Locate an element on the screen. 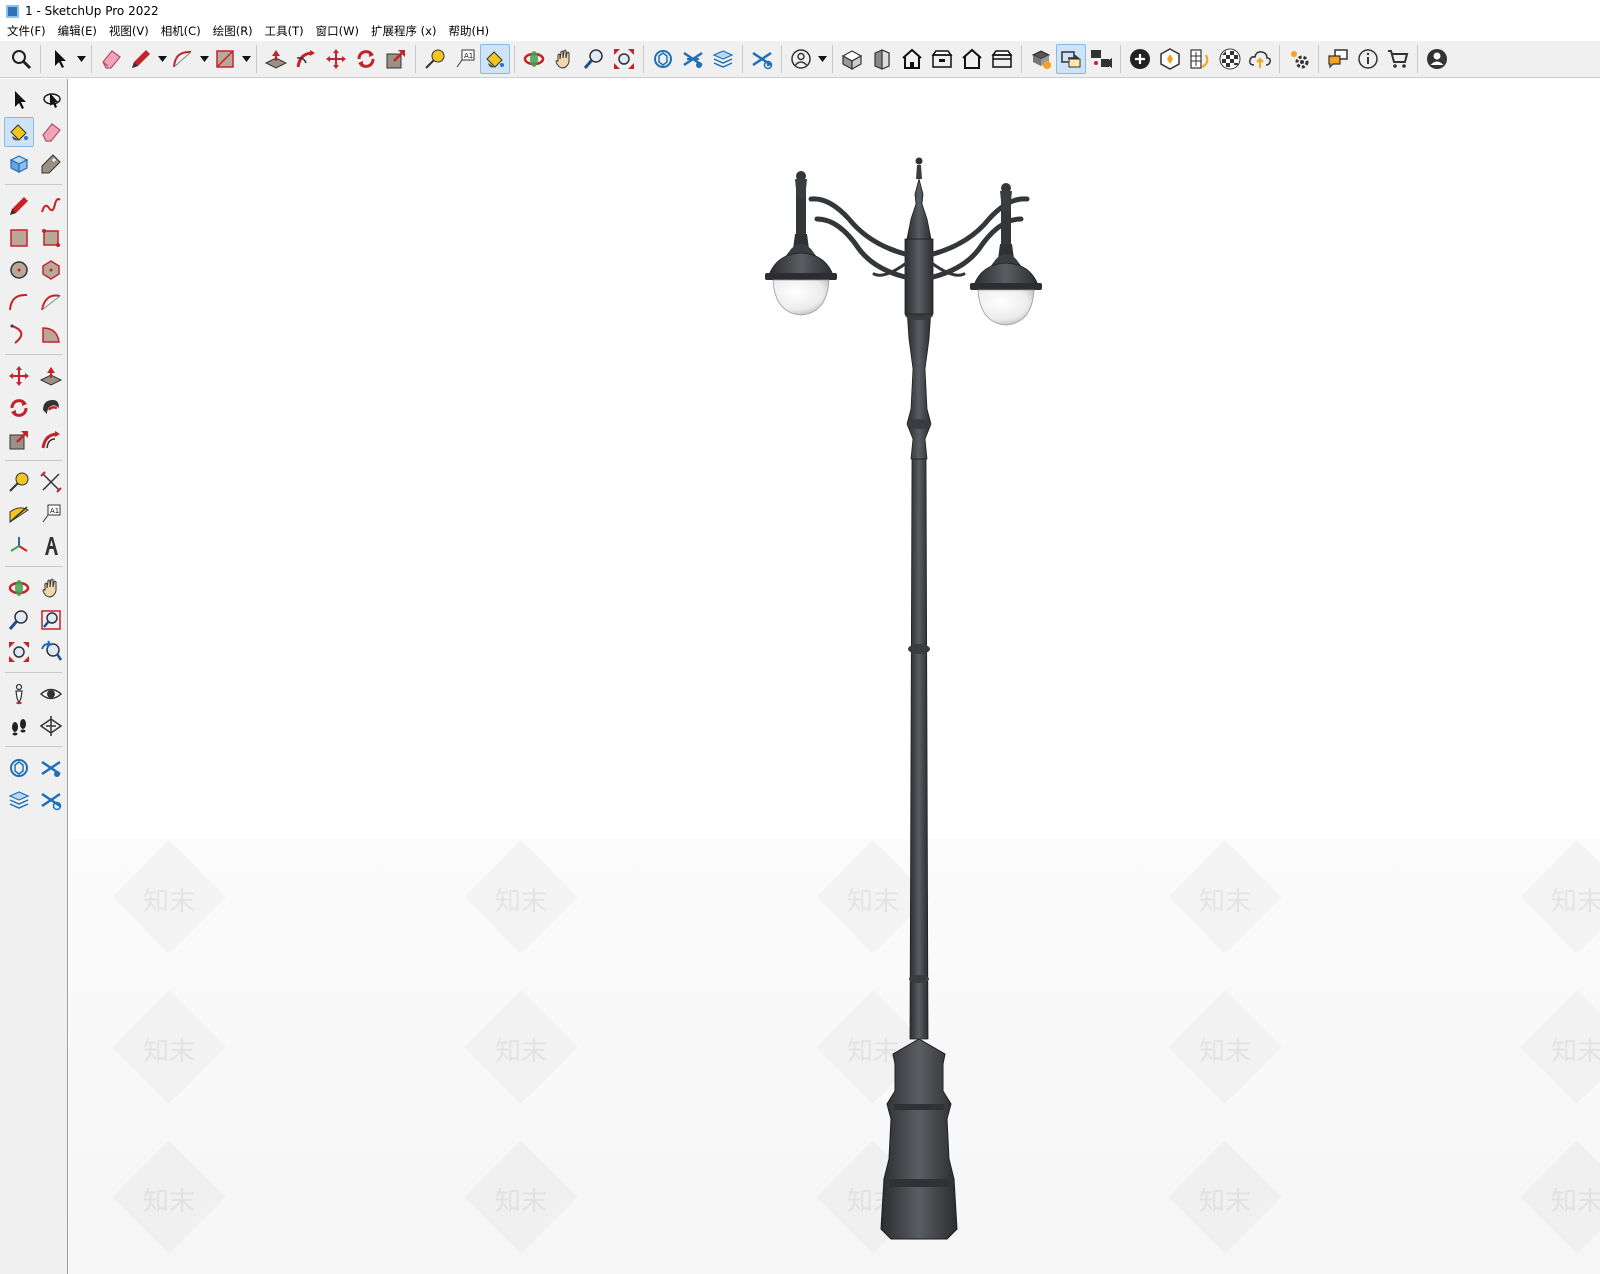 The height and width of the screenshot is (1274, 1600). section-plane-icon is located at coordinates (51, 726).